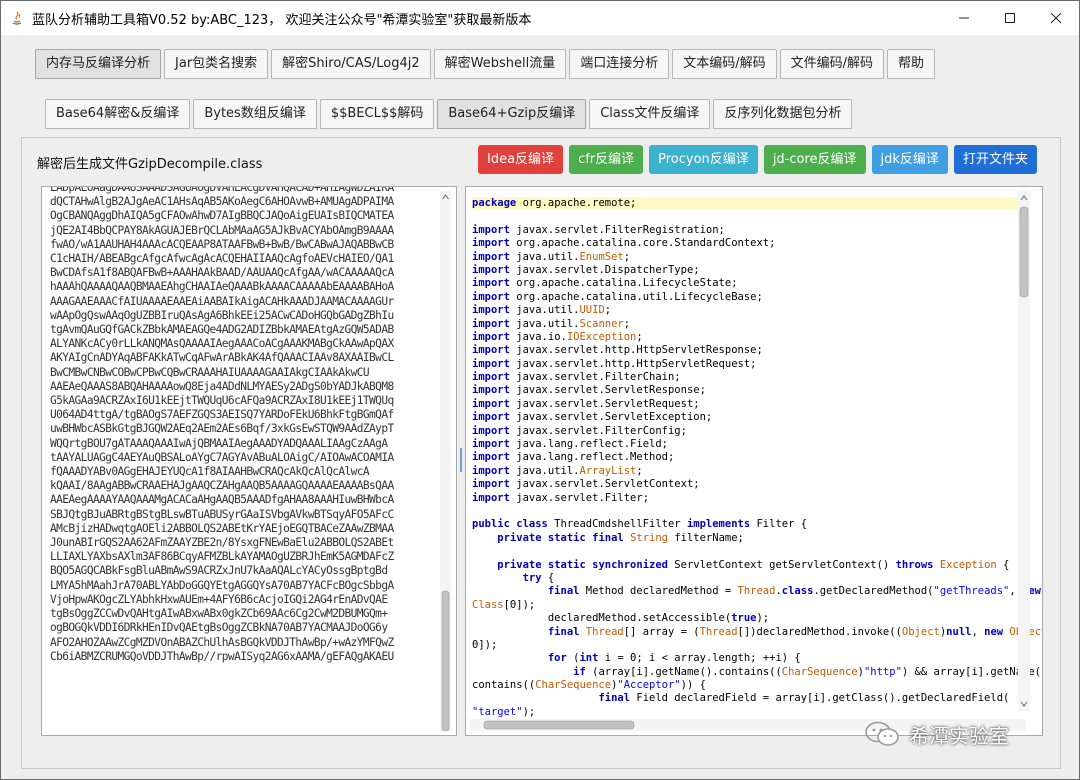  I want to click on divider-grip-icon, so click(461, 460).